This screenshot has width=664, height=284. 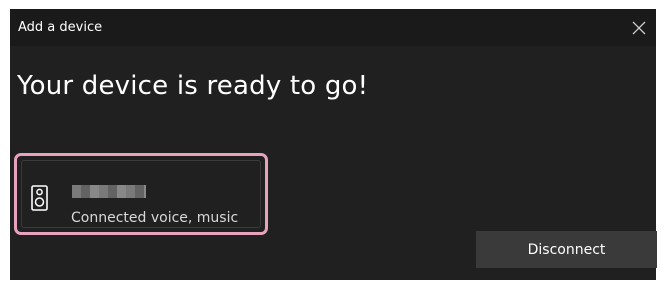 I want to click on device-list-item: Connected voice, music, so click(x=141, y=194).